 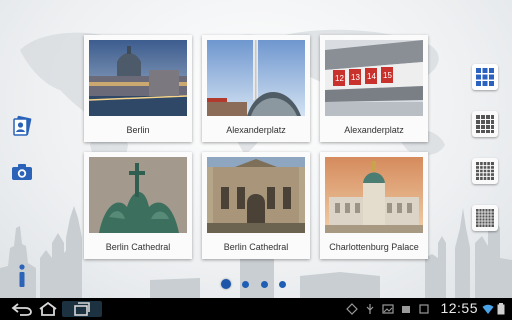 What do you see at coordinates (339, 78) in the screenshot?
I see `svg-text: 12` at bounding box center [339, 78].